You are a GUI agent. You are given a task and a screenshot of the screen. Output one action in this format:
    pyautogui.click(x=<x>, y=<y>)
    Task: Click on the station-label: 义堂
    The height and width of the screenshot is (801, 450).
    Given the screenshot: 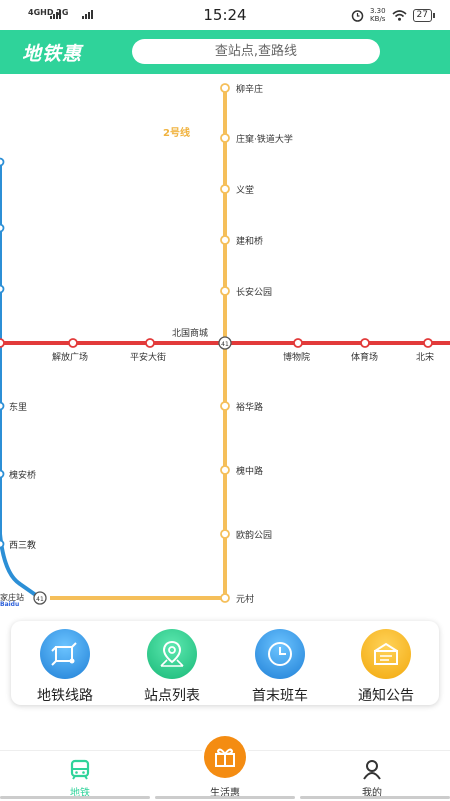 What is the action you would take?
    pyautogui.click(x=245, y=189)
    